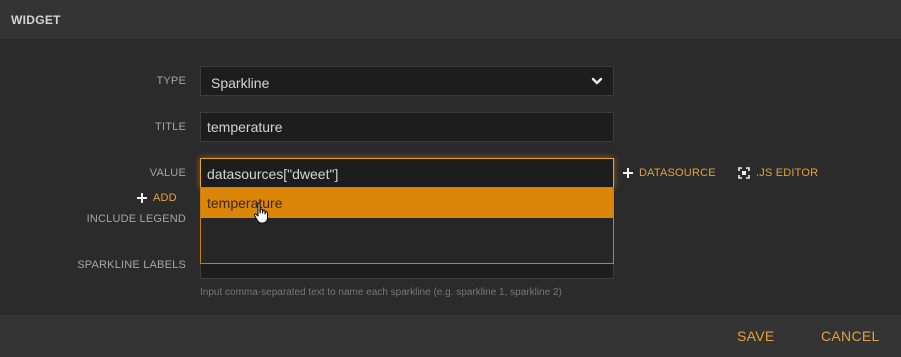 The height and width of the screenshot is (357, 901). I want to click on type-select: Sparkline, so click(407, 81).